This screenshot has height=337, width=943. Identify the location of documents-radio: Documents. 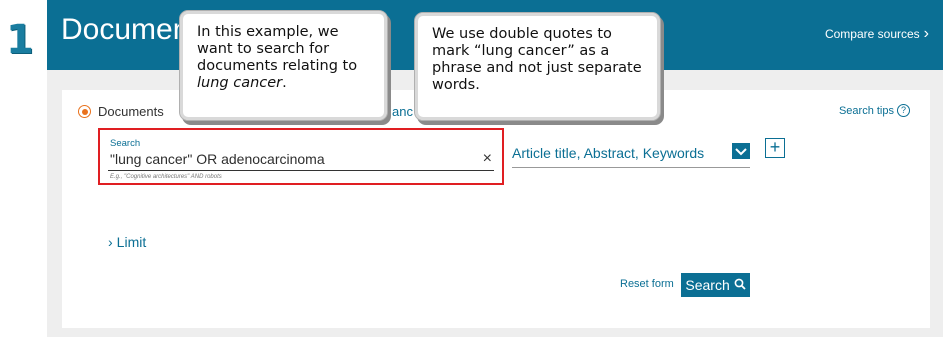
(121, 111).